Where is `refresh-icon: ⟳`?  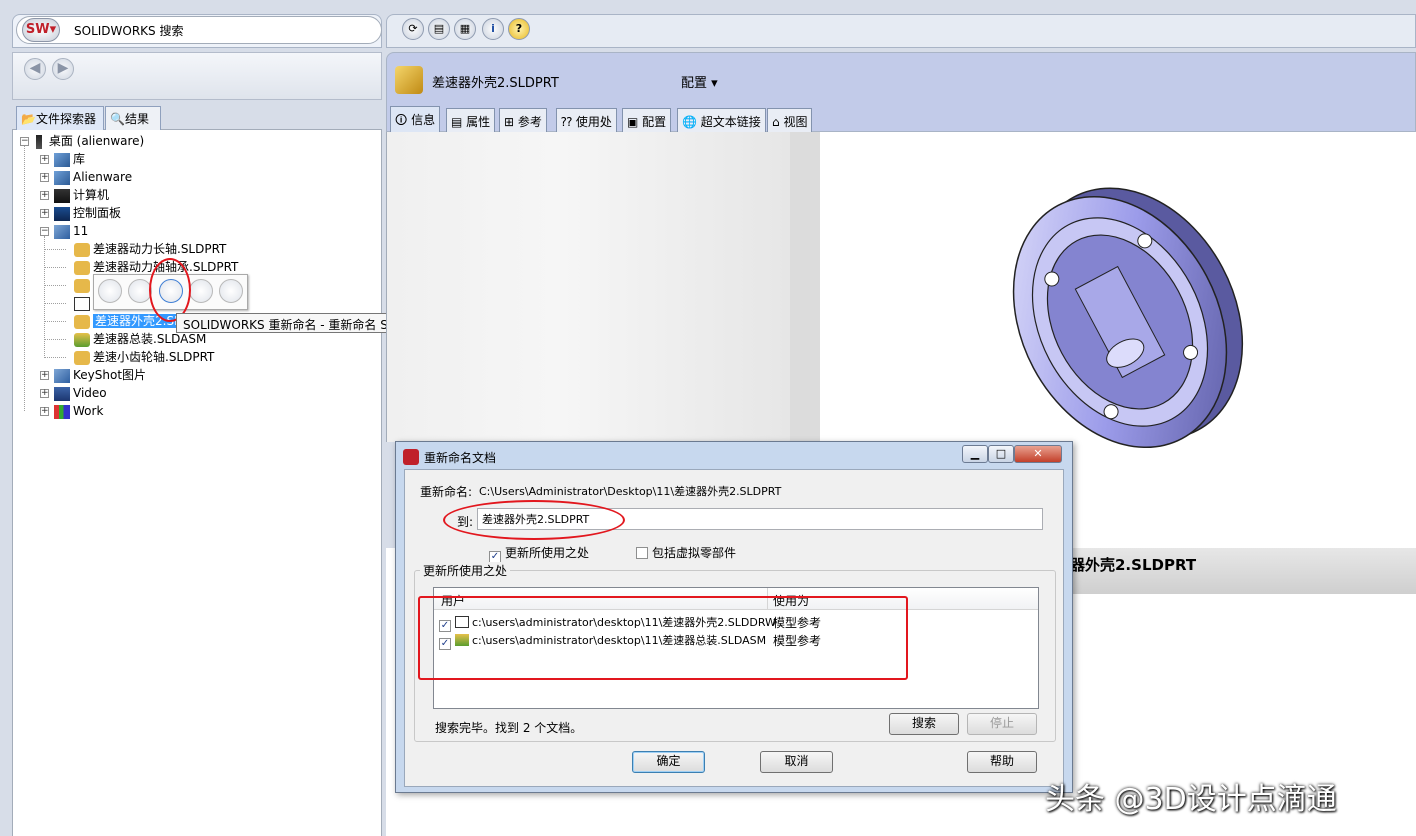
refresh-icon: ⟳ is located at coordinates (413, 29).